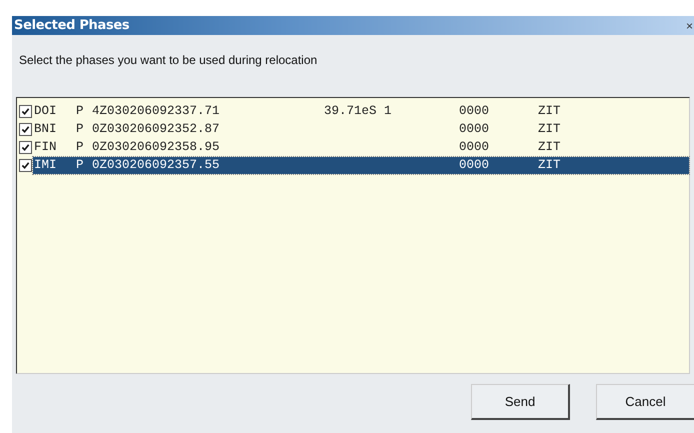 This screenshot has width=694, height=433. I want to click on list-cell-text: 0Z030206092357.55, so click(156, 165).